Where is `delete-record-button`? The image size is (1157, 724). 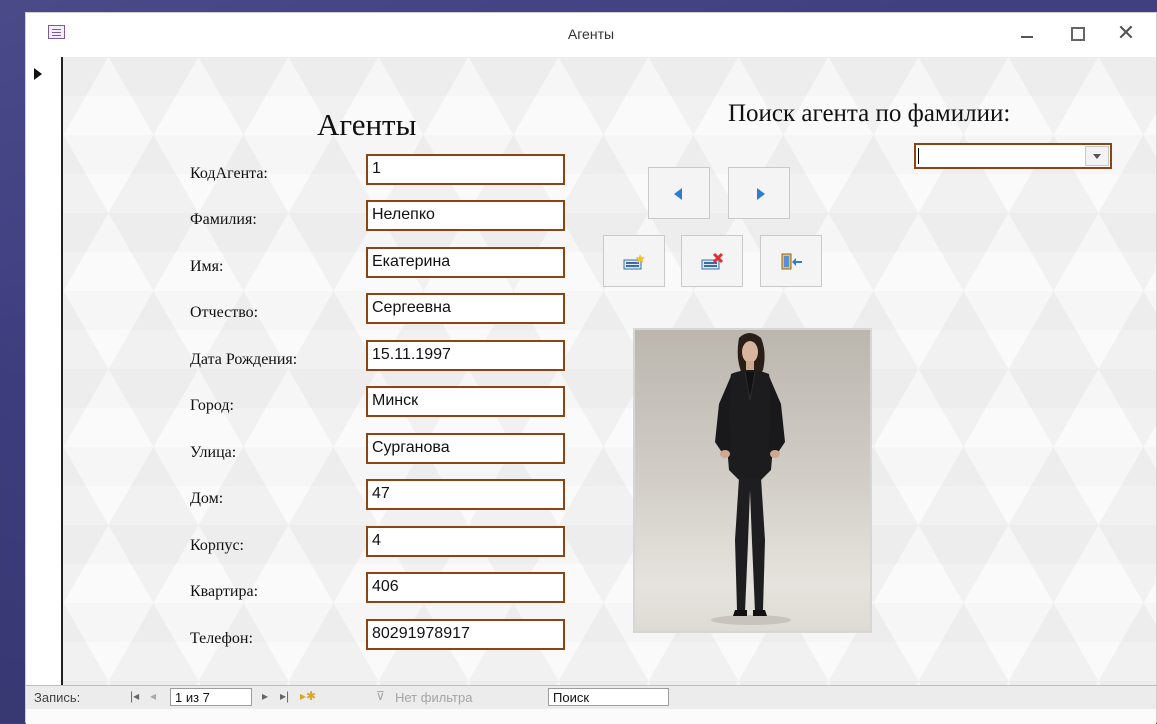 delete-record-button is located at coordinates (712, 261).